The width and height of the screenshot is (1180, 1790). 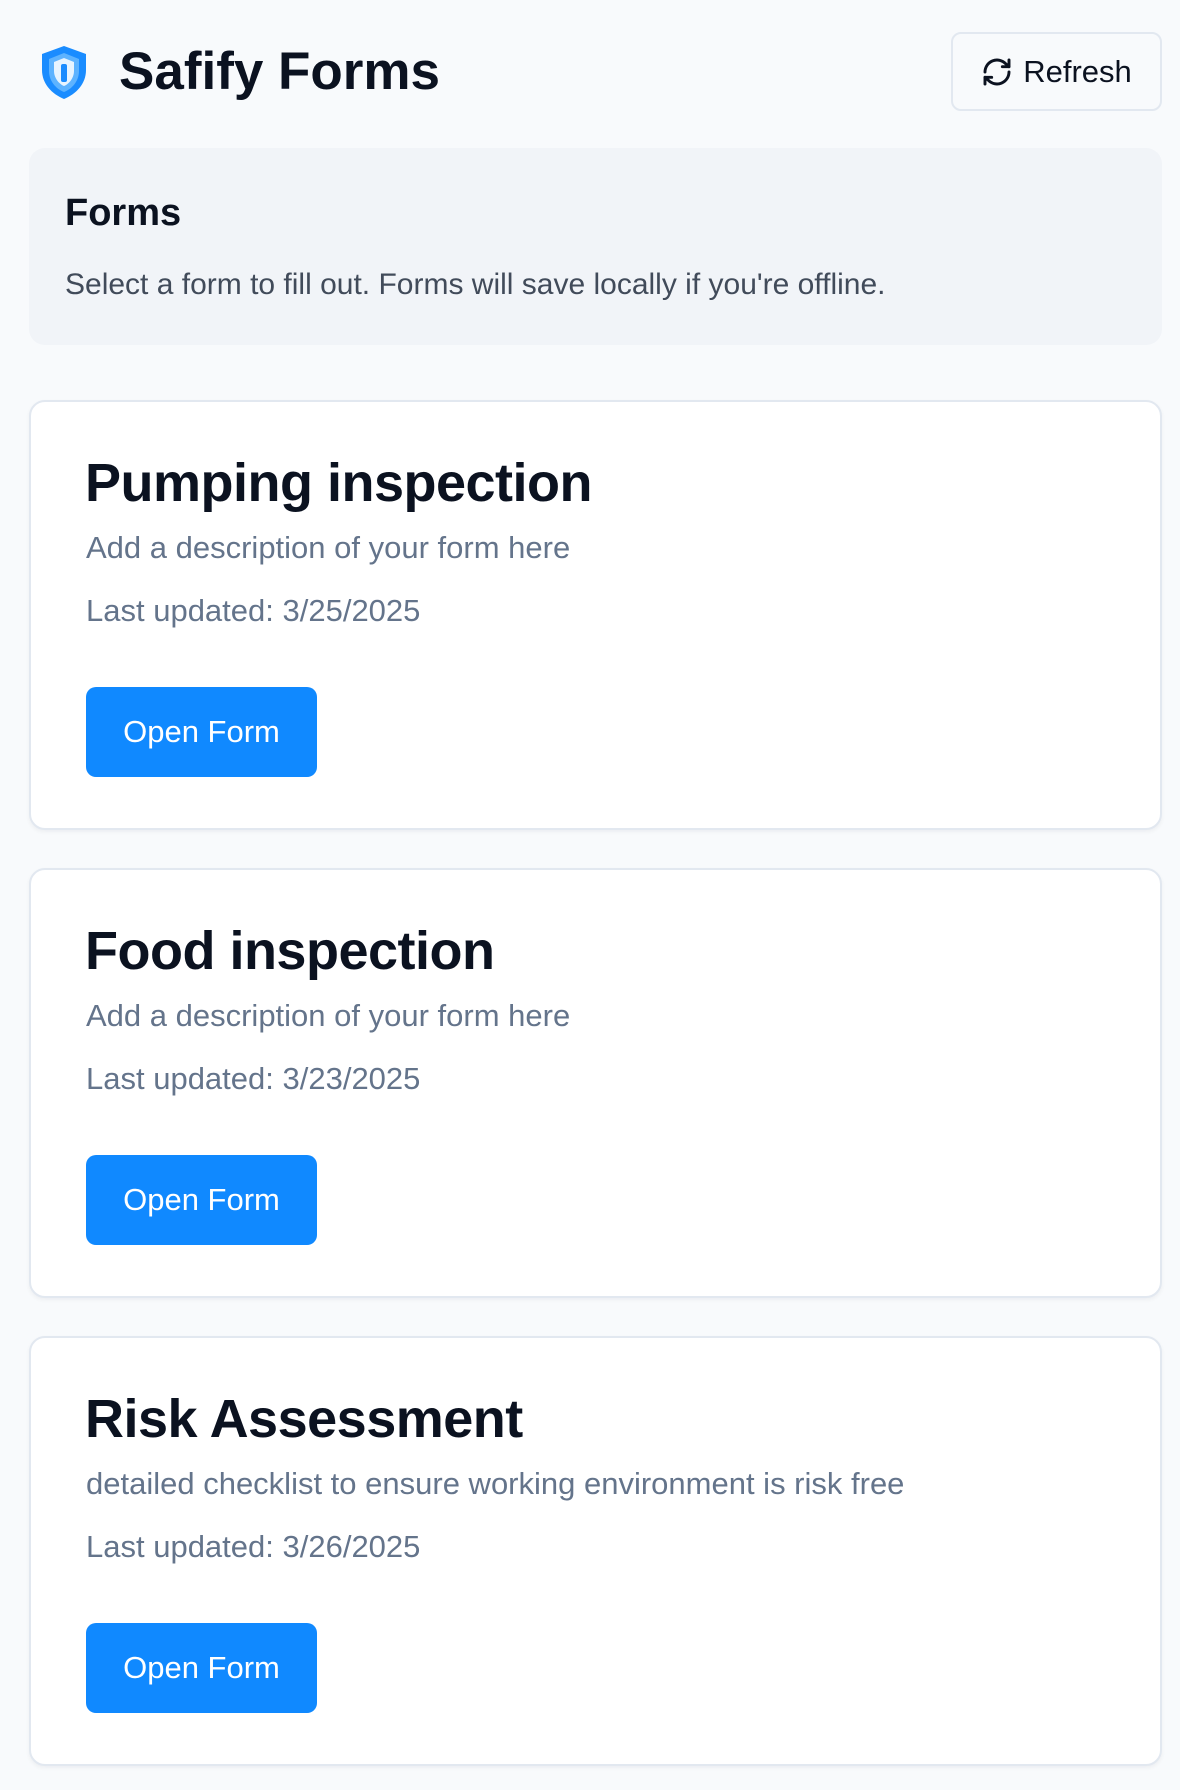 What do you see at coordinates (997, 71) in the screenshot?
I see `refresh-icon` at bounding box center [997, 71].